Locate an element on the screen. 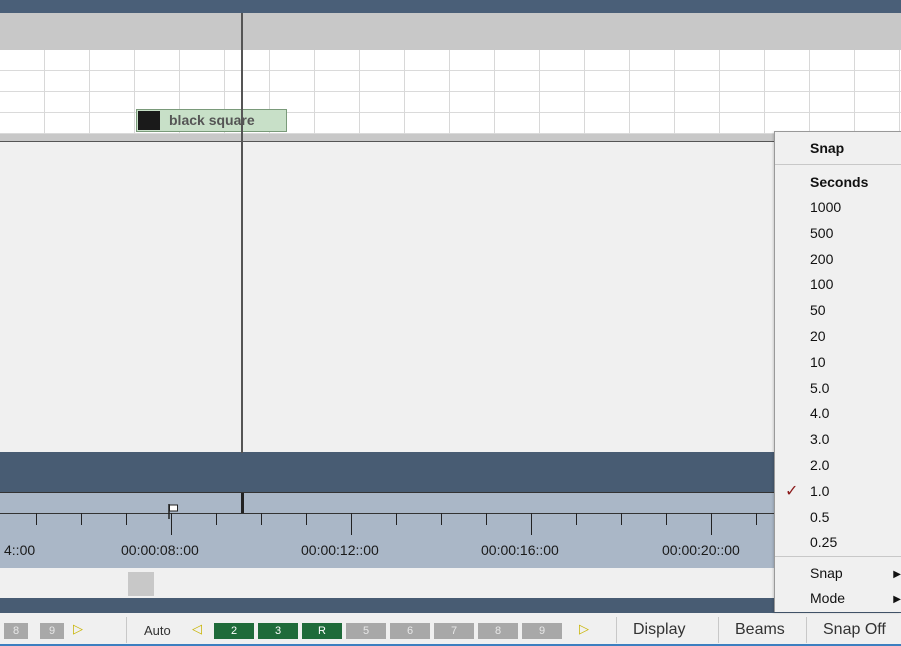 This screenshot has height=646, width=901. timeline-clip: black square is located at coordinates (211, 120).